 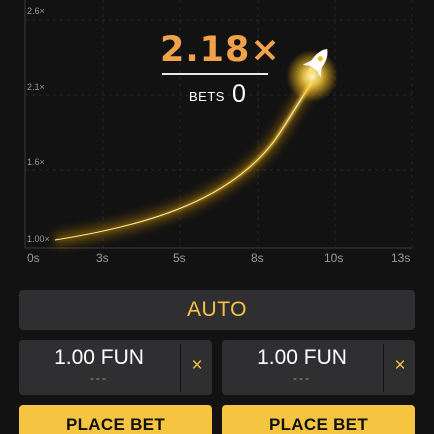 I want to click on y-axis-label: 1.6×, so click(x=36, y=162).